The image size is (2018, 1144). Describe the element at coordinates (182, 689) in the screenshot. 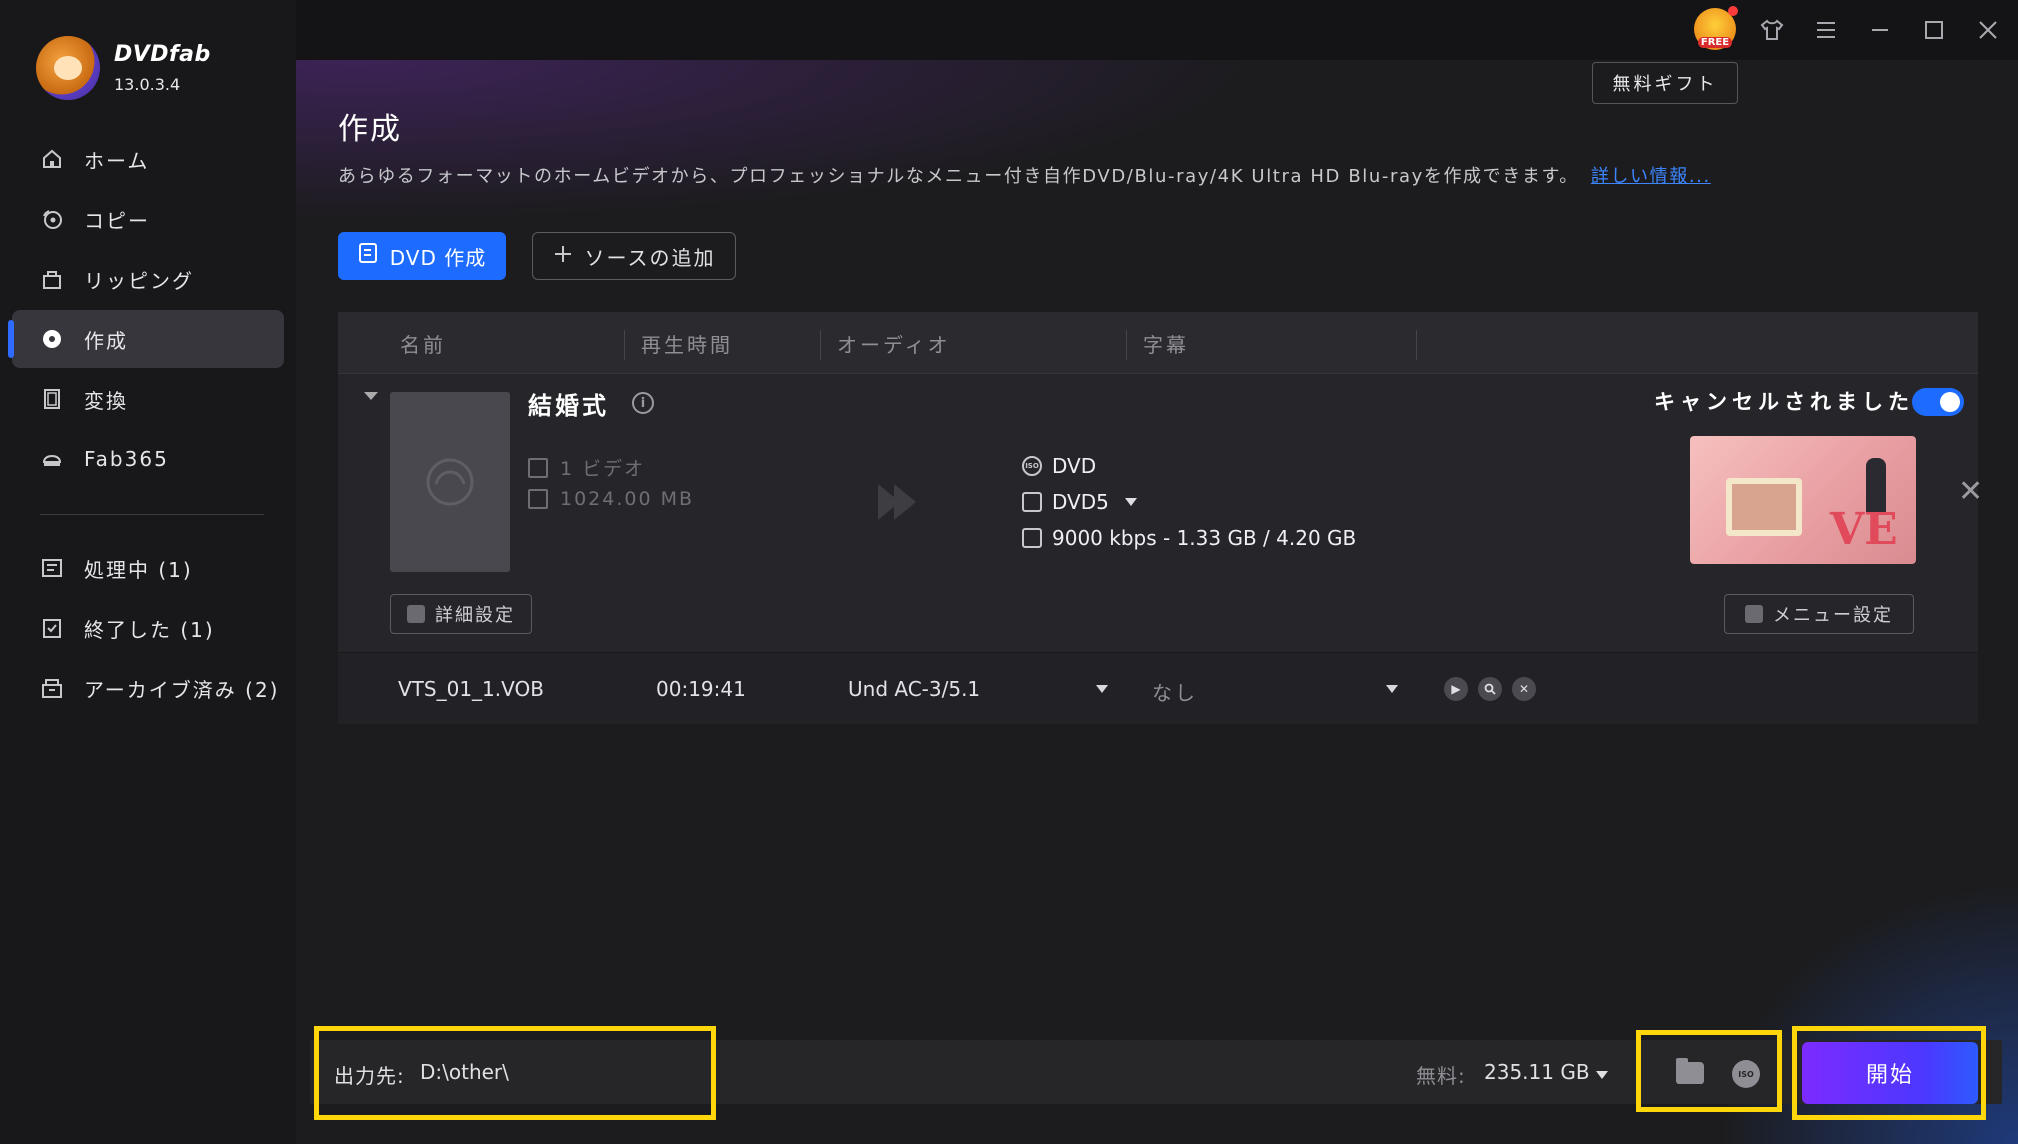

I see `sidebar-item-label: アーカイブ済み (2)` at that location.